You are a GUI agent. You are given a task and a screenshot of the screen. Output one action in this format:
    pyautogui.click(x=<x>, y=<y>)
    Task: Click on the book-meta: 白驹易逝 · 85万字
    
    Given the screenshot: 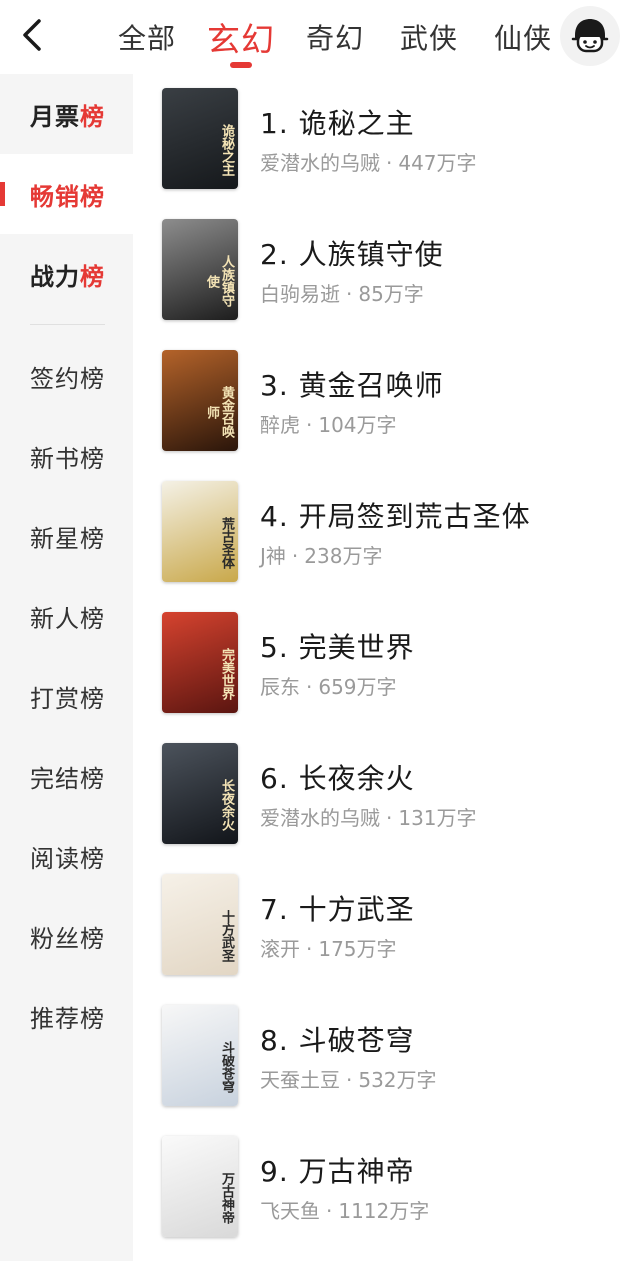 What is the action you would take?
    pyautogui.click(x=342, y=292)
    